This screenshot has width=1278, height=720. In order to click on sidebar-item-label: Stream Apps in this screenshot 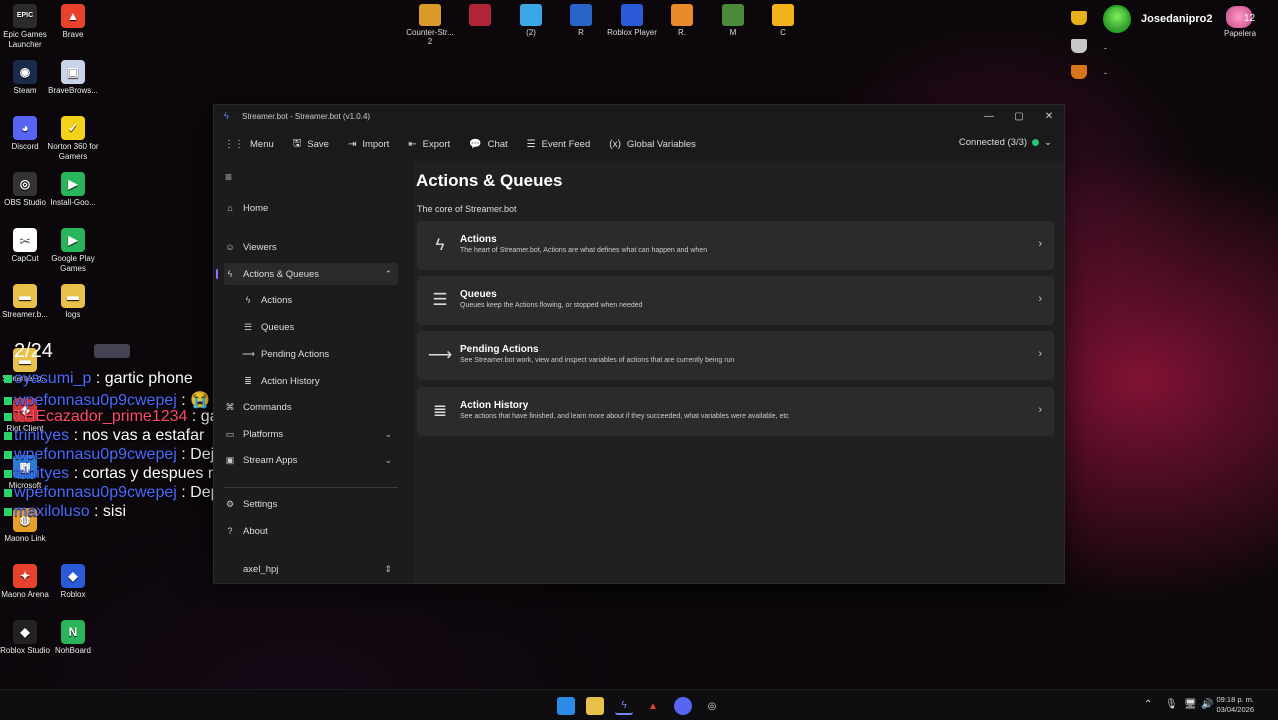, I will do `click(270, 460)`.